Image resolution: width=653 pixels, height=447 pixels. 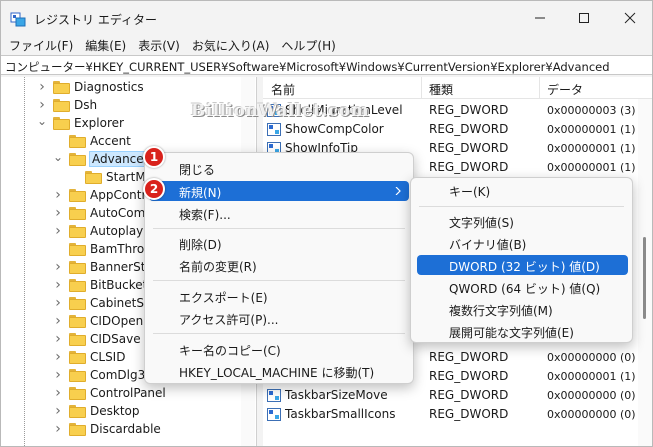 I want to click on menu-item-copy-key-name: キー名のコピー(C), so click(x=279, y=349).